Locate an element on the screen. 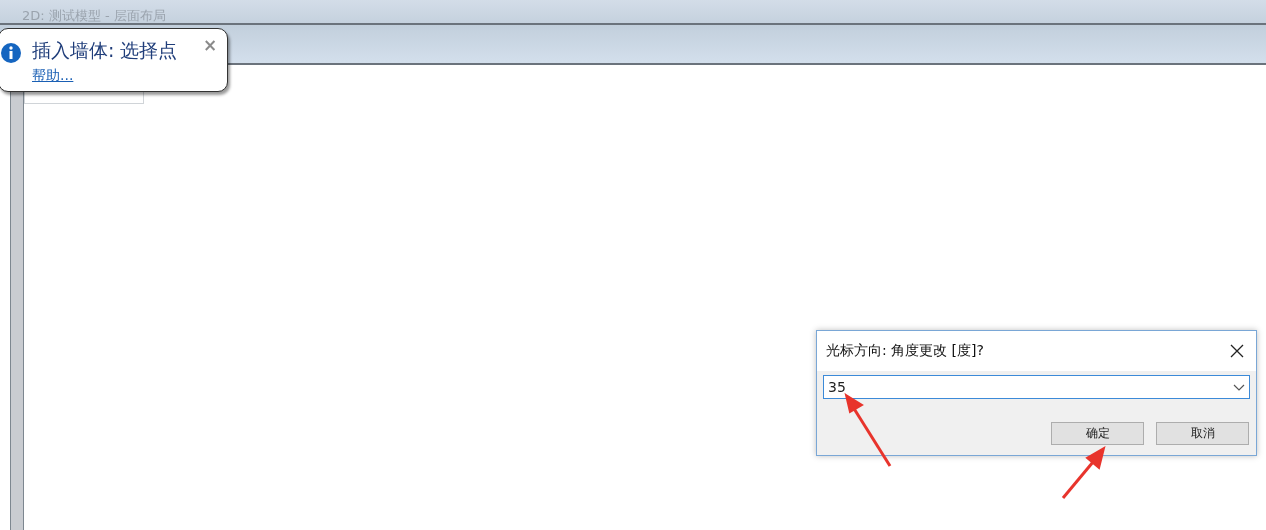 The height and width of the screenshot is (530, 1266). cancel-button: 取消 is located at coordinates (1202, 433).